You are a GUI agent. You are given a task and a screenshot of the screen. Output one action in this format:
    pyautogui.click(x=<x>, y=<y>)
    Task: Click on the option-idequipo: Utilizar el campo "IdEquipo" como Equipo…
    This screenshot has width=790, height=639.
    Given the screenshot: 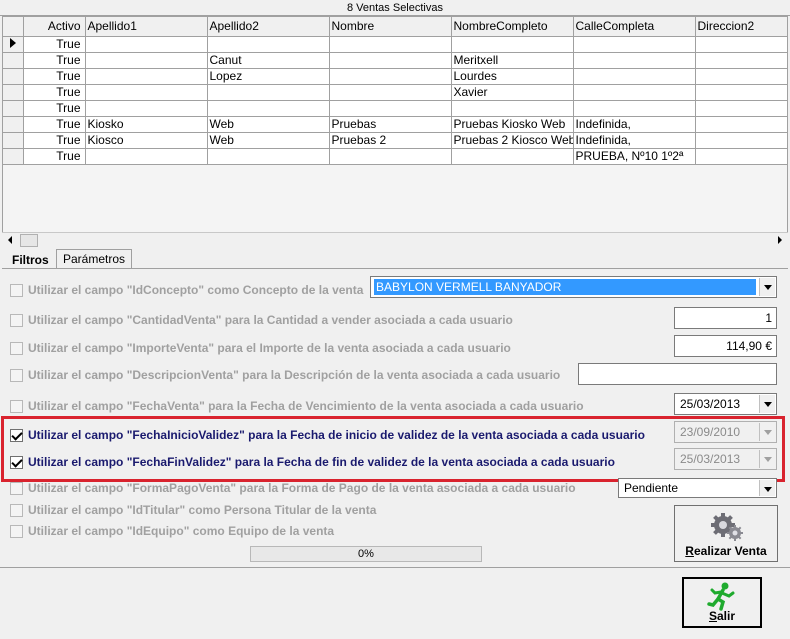 What is the action you would take?
    pyautogui.click(x=172, y=531)
    